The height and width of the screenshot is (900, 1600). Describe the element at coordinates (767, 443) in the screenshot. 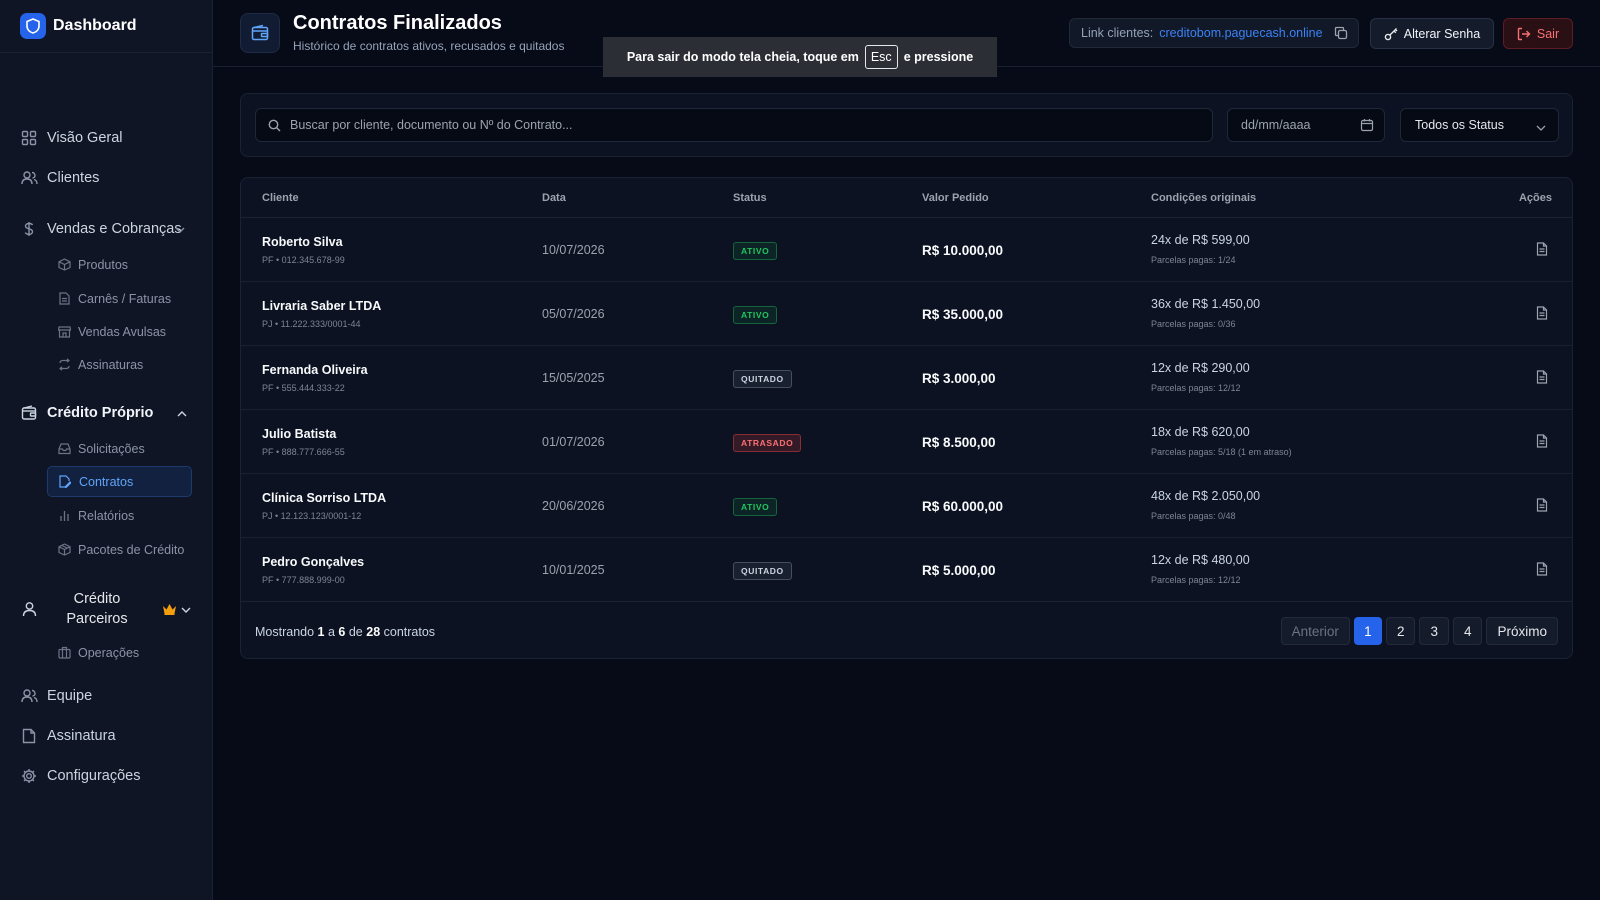

I see `status-badge: ATRASADO` at that location.